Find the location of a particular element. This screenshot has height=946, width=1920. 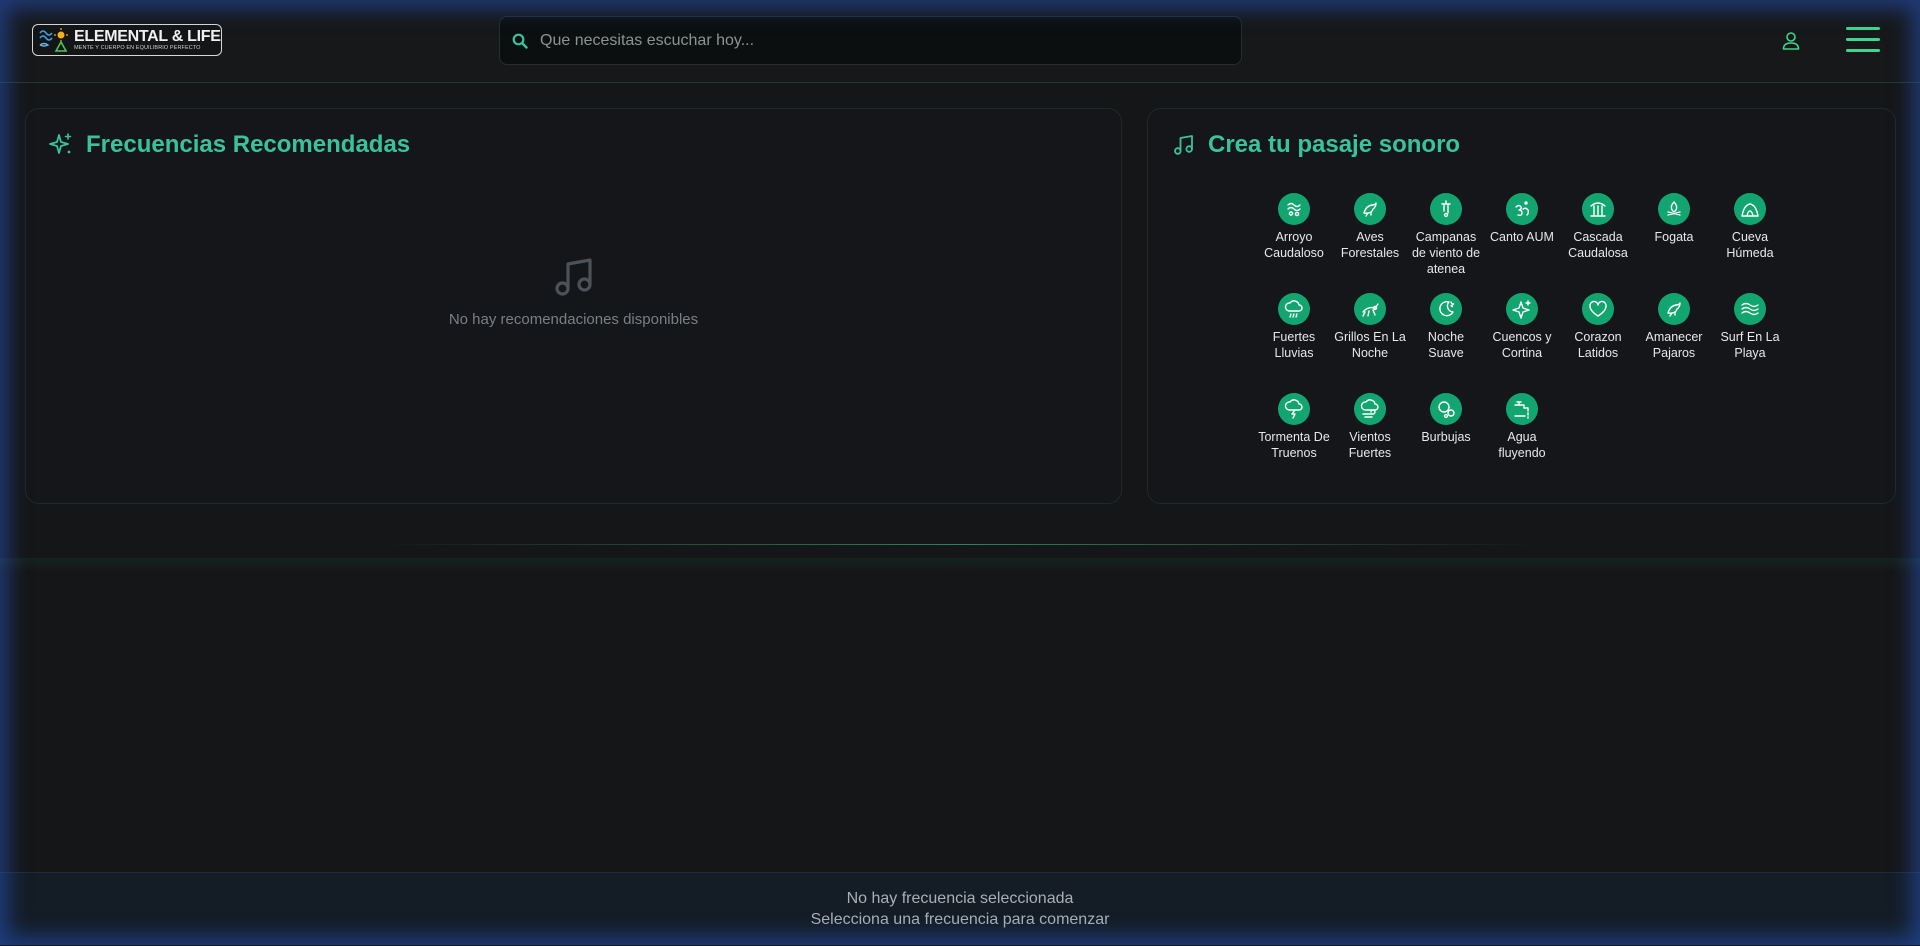

sound-item: Cuencos y Cortina is located at coordinates (1522, 339).